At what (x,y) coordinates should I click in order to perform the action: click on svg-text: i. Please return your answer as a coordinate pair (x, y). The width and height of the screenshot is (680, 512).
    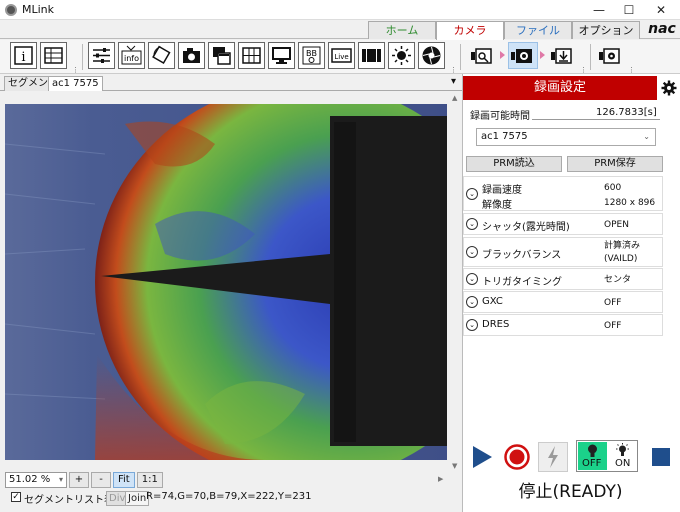
    Looking at the image, I should click on (23, 57).